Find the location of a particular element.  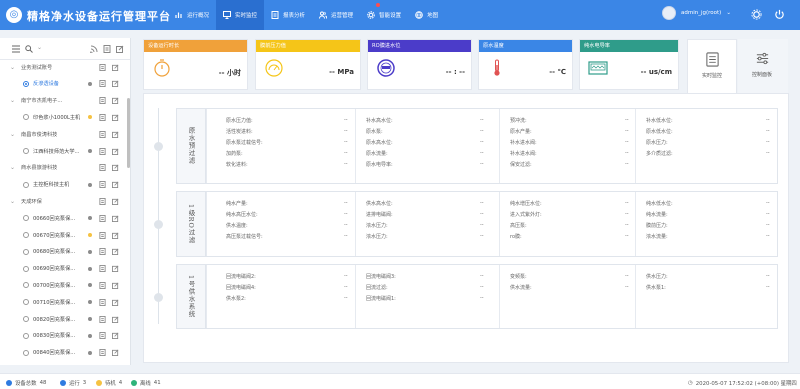

tree-device-item: 印色浆小1000L主机 is located at coordinates (63, 117).